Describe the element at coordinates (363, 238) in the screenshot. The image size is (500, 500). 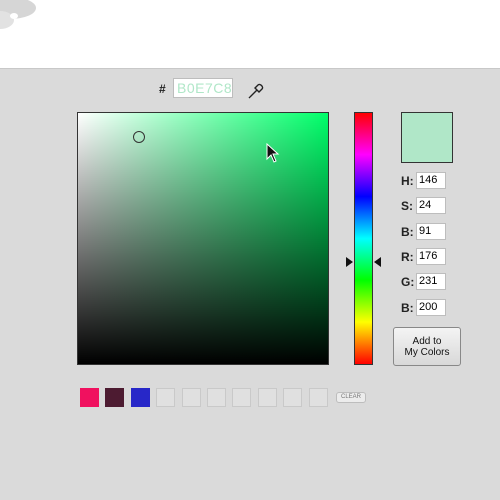
I see `hue-slider` at that location.